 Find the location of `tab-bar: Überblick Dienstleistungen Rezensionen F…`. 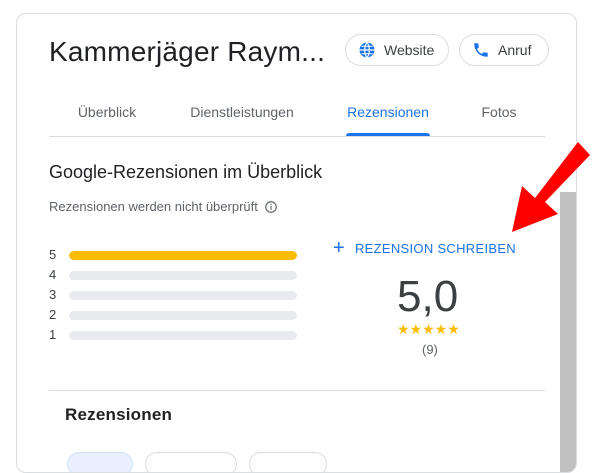

tab-bar: Überblick Dienstleistungen Rezensionen F… is located at coordinates (297, 114).